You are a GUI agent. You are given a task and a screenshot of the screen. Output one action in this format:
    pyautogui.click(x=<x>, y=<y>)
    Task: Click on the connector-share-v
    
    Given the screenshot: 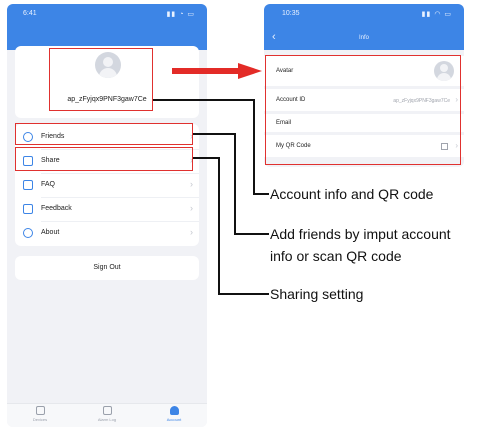 What is the action you would take?
    pyautogui.click(x=219, y=225)
    